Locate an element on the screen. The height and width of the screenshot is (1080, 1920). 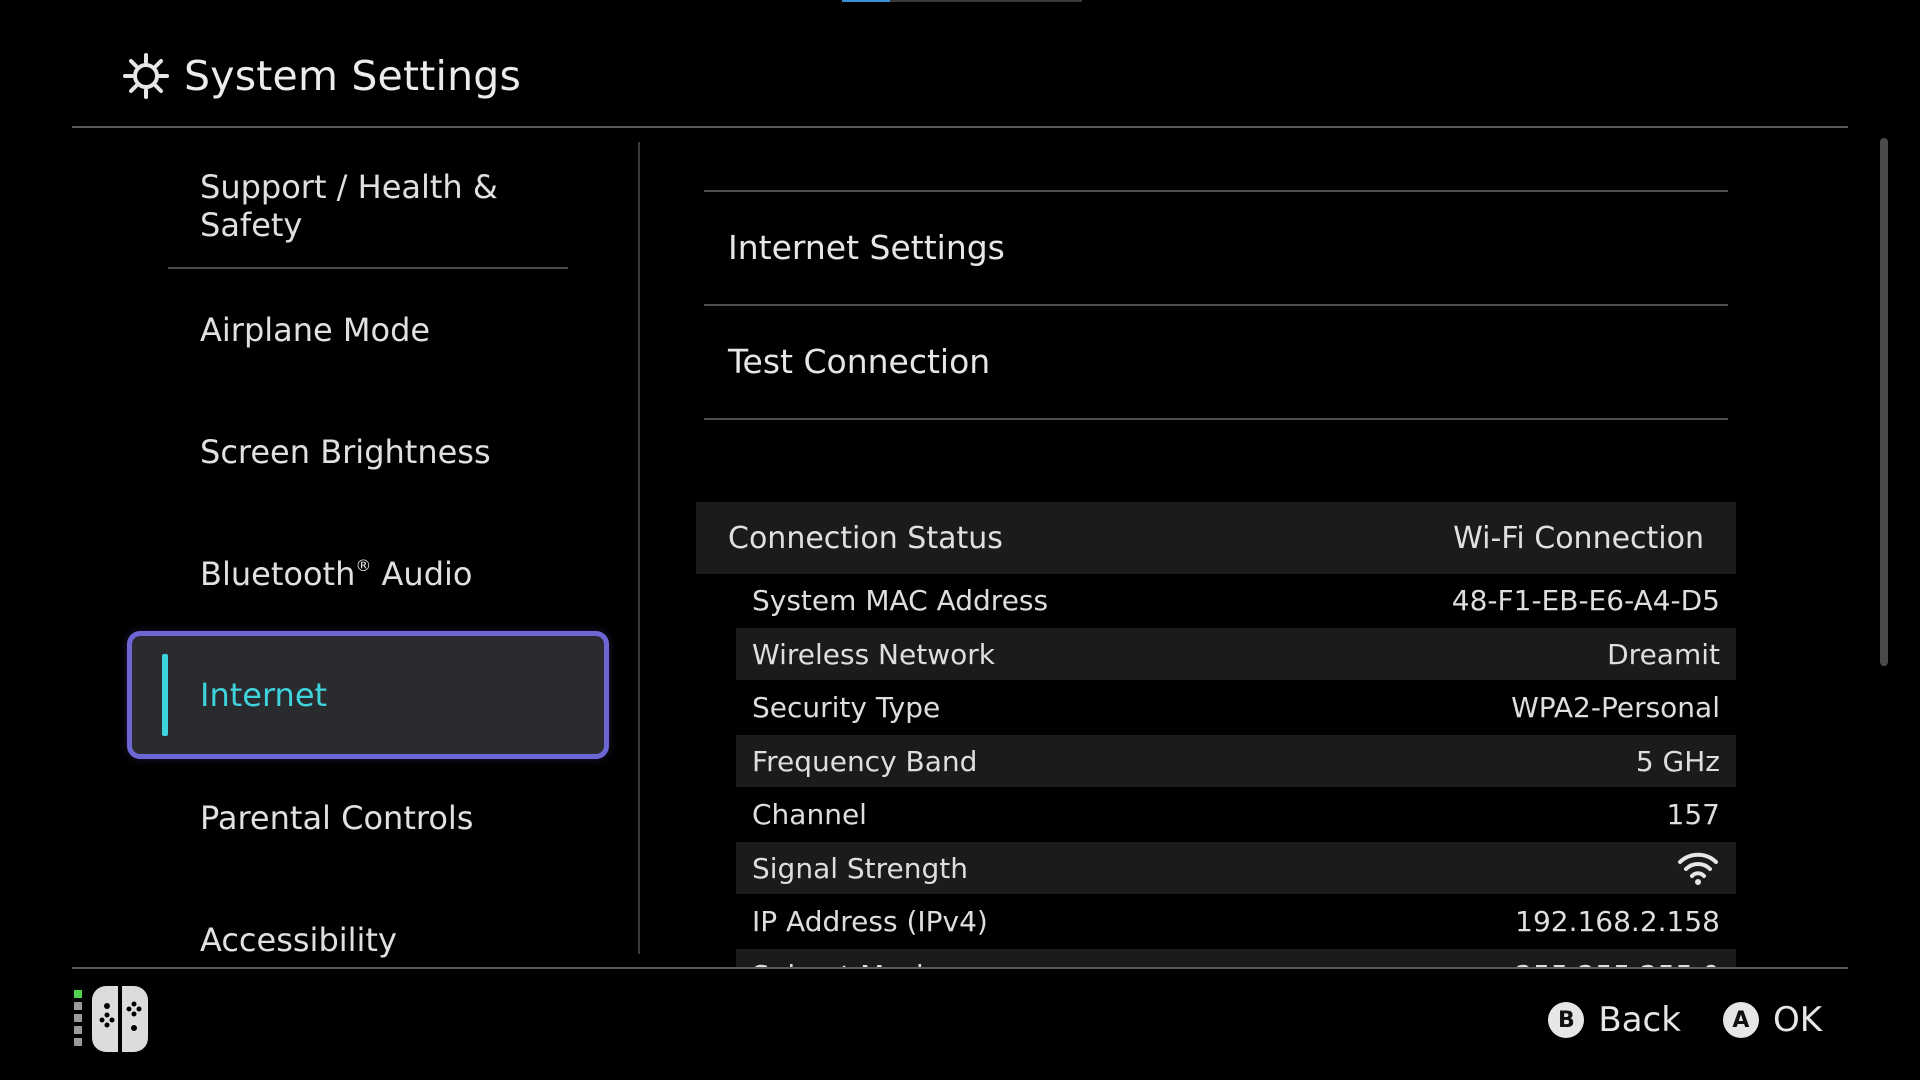
page-header: System Settings is located at coordinates (321, 76).